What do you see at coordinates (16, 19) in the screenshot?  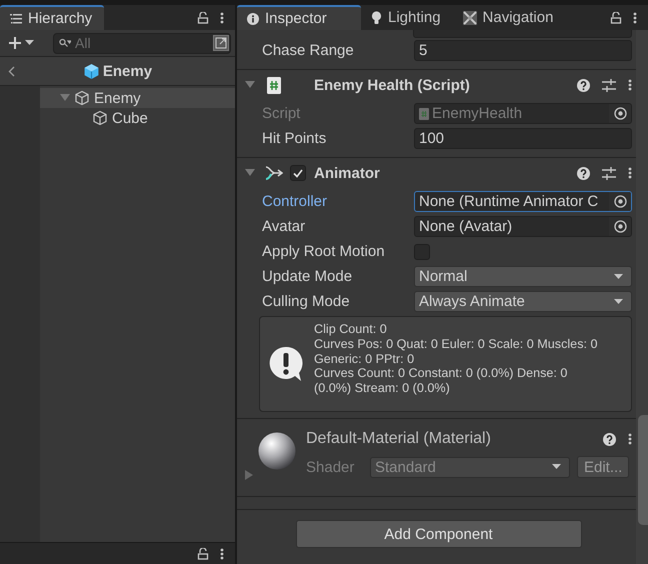 I see `list-icon` at bounding box center [16, 19].